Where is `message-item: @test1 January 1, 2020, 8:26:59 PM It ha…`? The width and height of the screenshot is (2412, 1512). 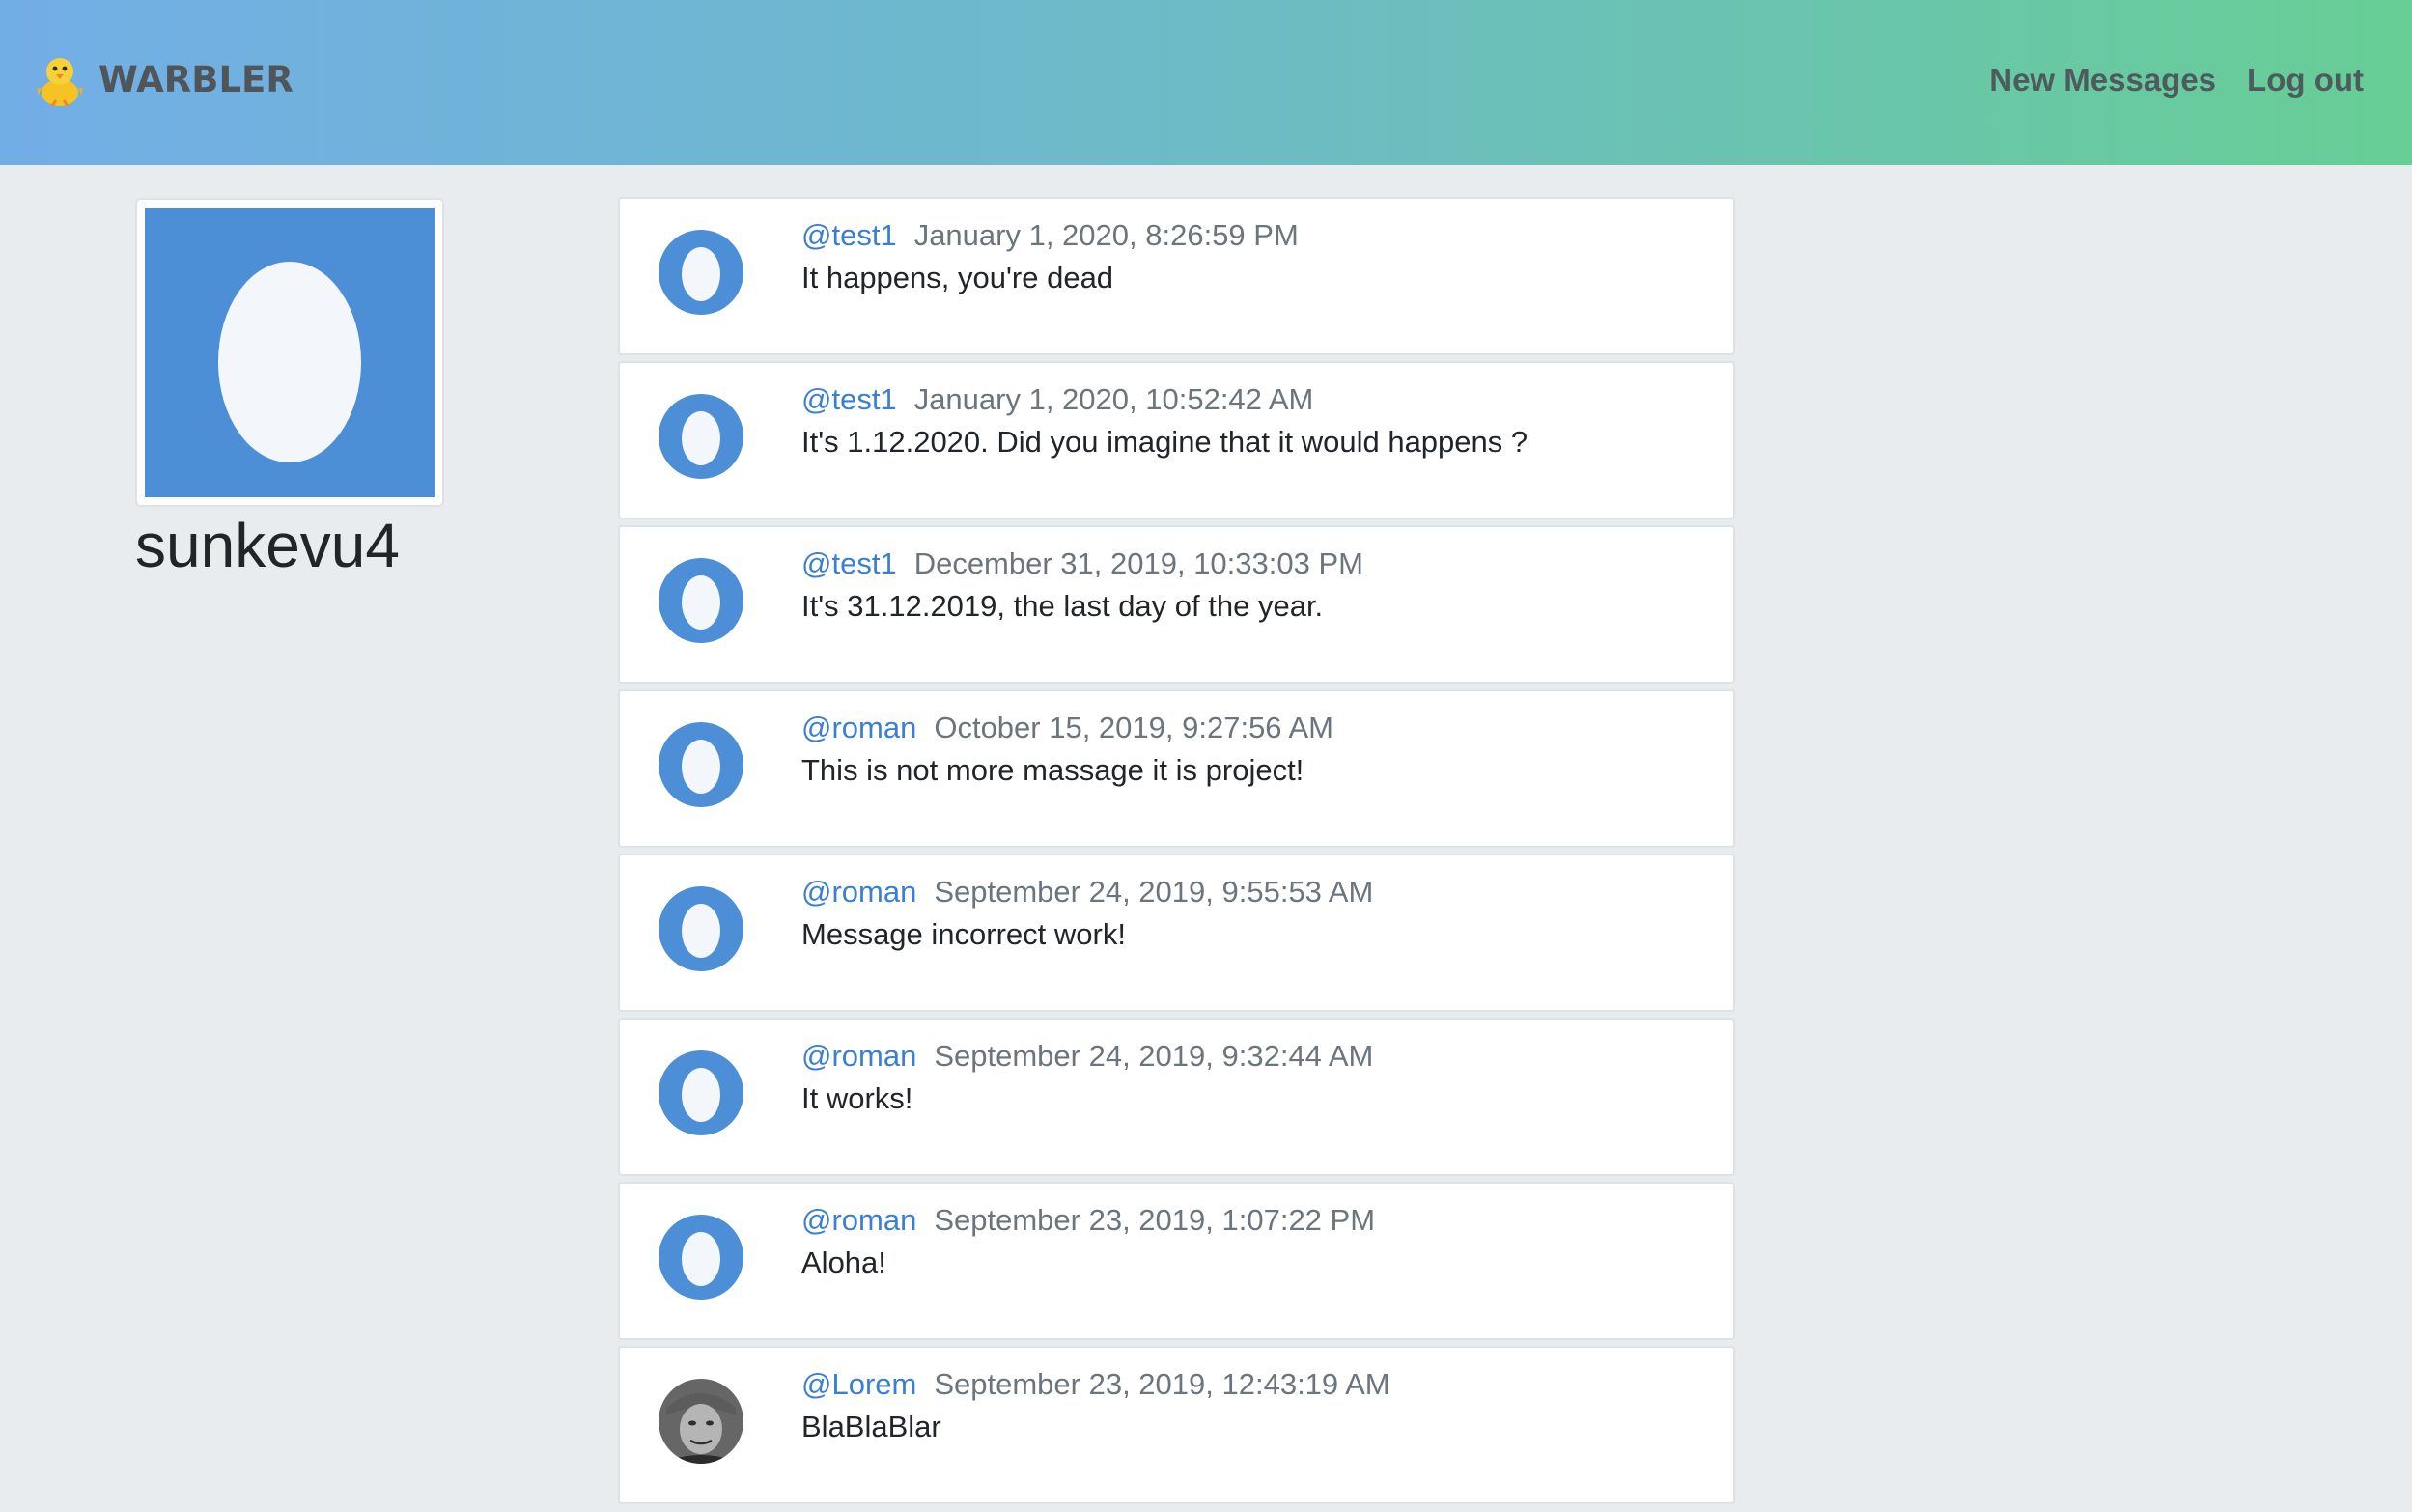 message-item: @test1 January 1, 2020, 8:26:59 PM It ha… is located at coordinates (1176, 276).